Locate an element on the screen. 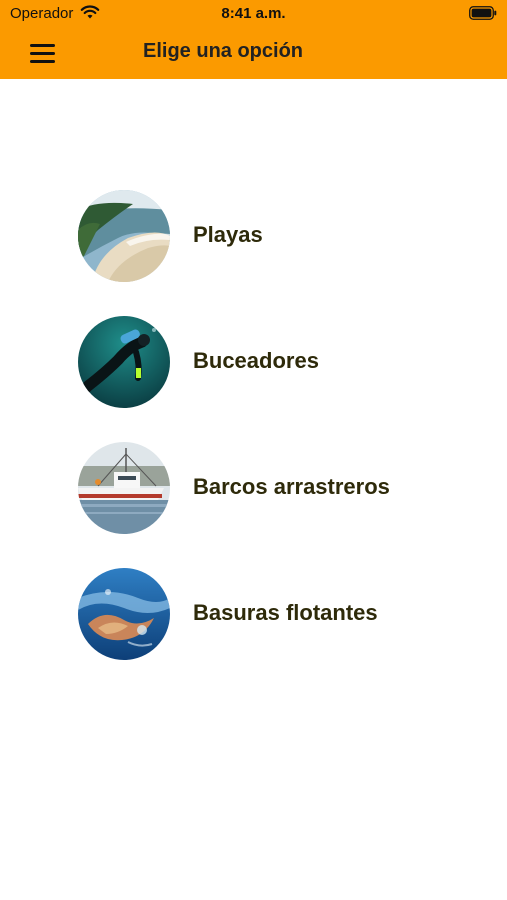  option-barcos-arrastreros: Barcos arrastreros is located at coordinates (288, 488).